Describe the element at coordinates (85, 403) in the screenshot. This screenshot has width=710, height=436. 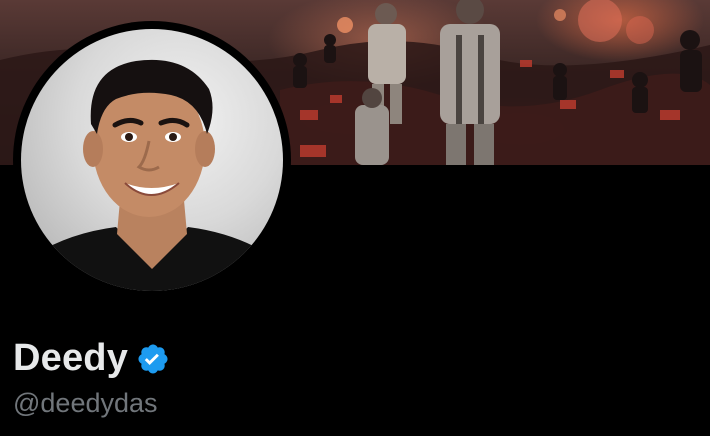
I see `profile-handle: @deedydas` at that location.